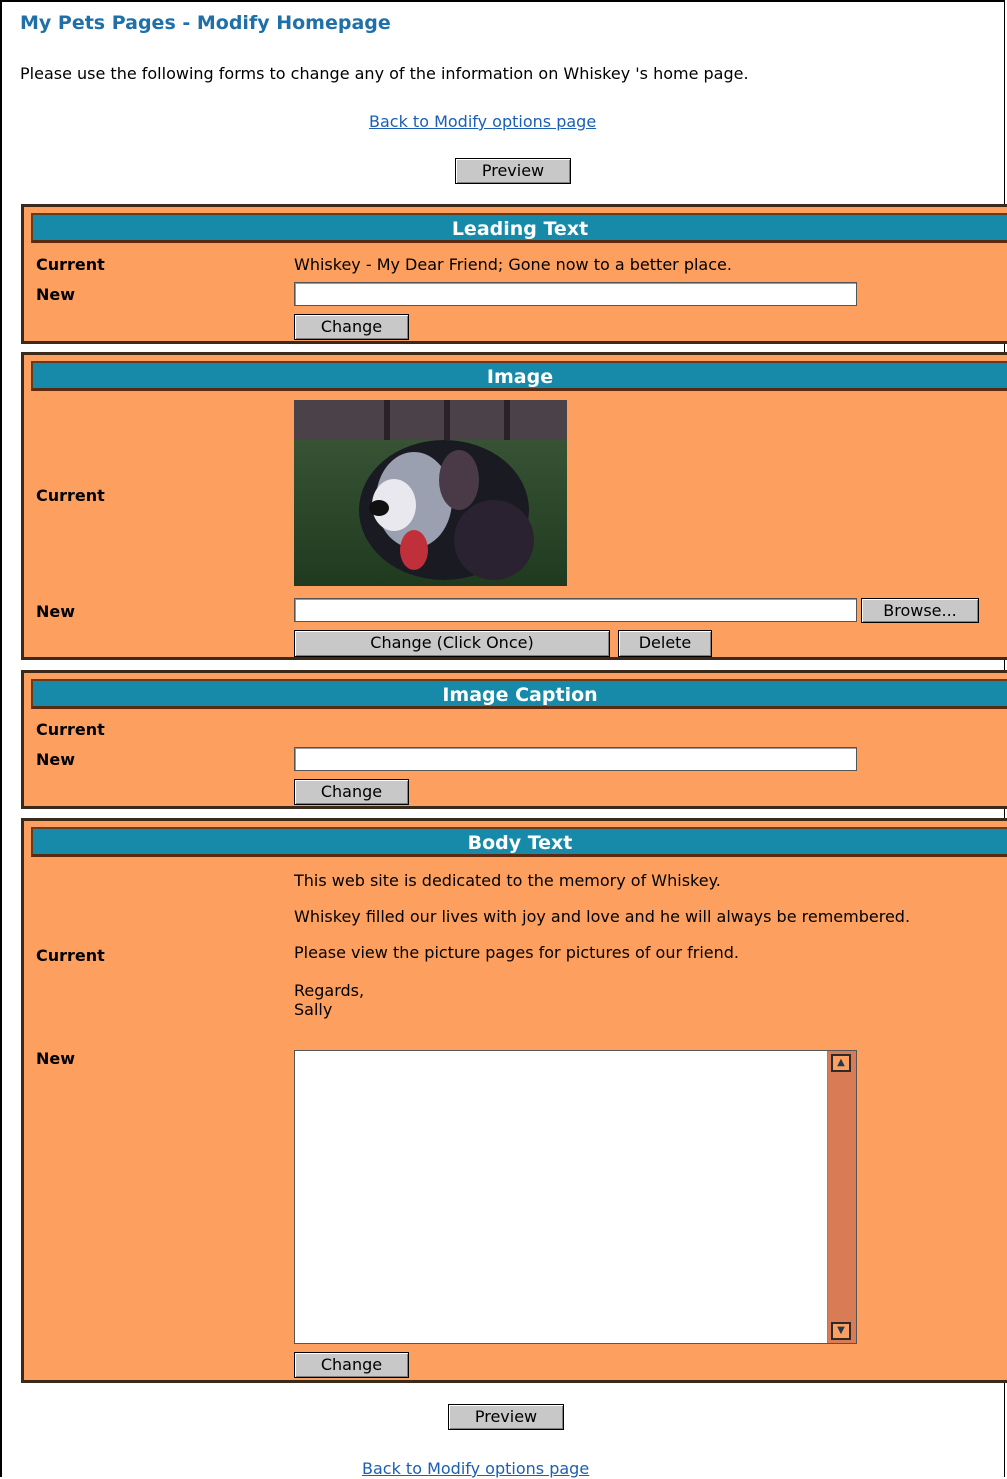 The image size is (1007, 1479). I want to click on image-change-button: Change (Click Once), so click(452, 643).